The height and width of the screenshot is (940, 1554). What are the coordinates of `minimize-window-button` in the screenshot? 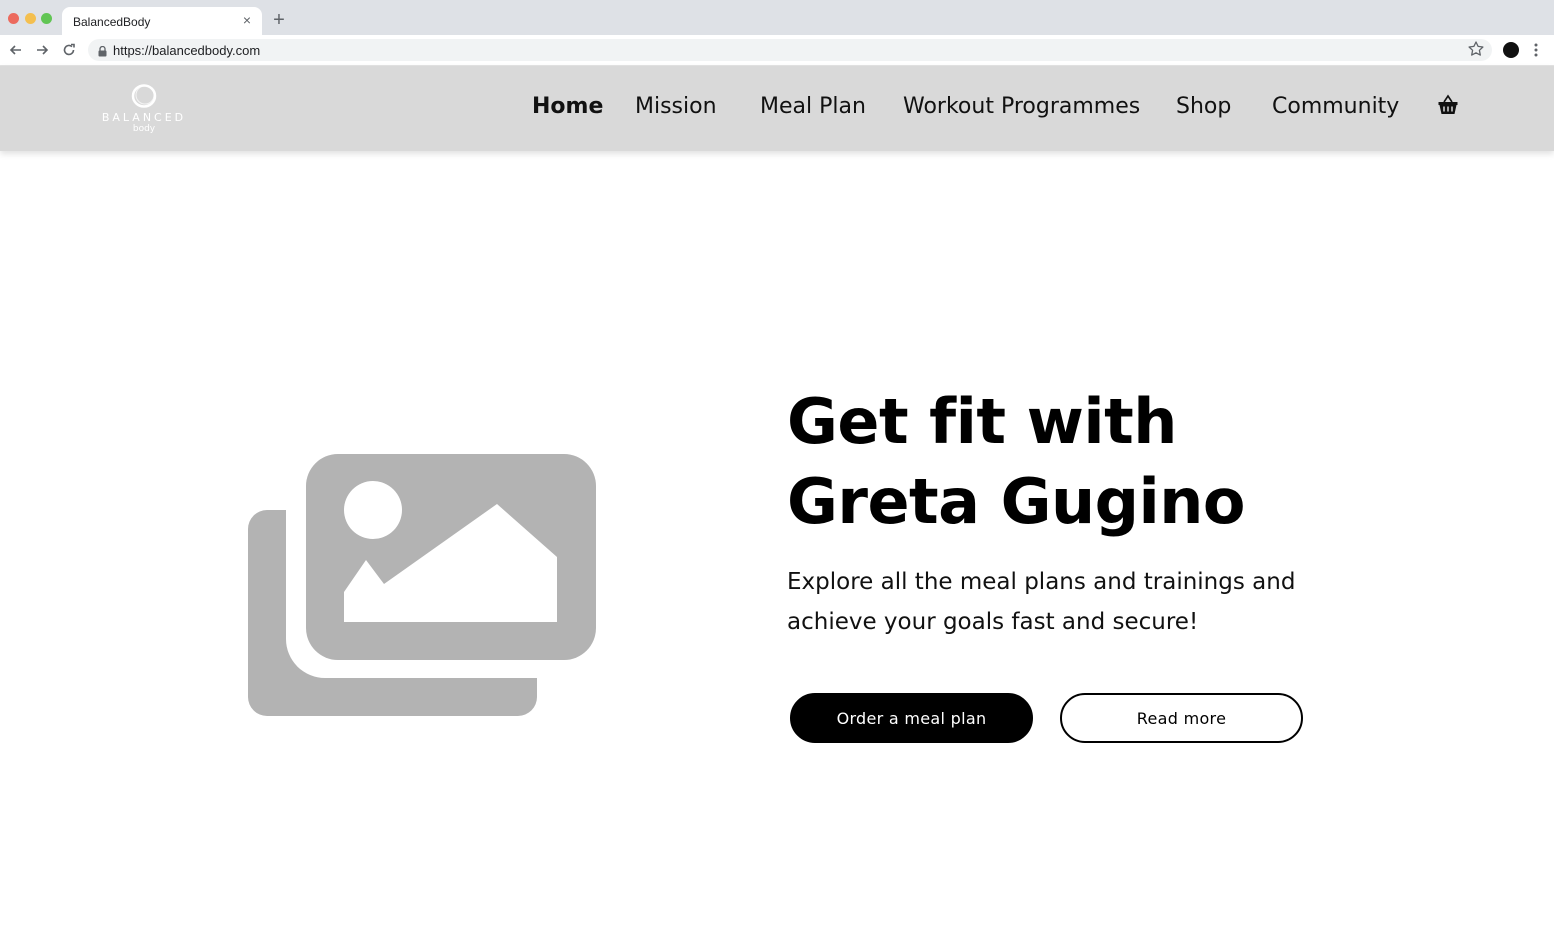 It's located at (30, 18).